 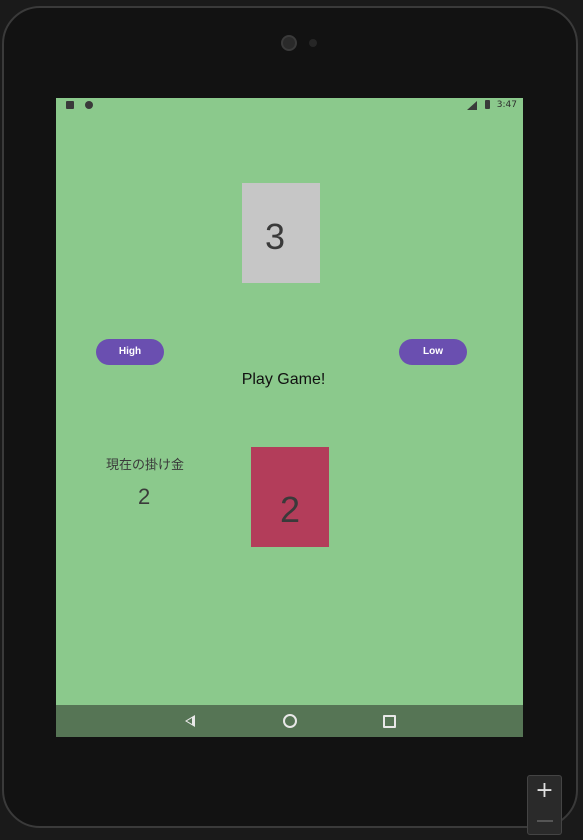 What do you see at coordinates (275, 236) in the screenshot?
I see `dealer-card-value: 3` at bounding box center [275, 236].